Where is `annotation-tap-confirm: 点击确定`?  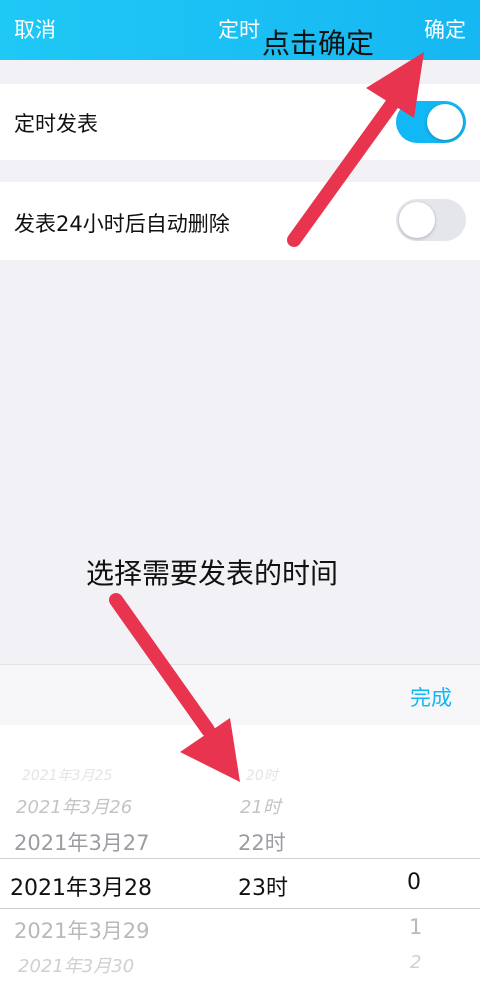 annotation-tap-confirm: 点击确定 is located at coordinates (318, 43).